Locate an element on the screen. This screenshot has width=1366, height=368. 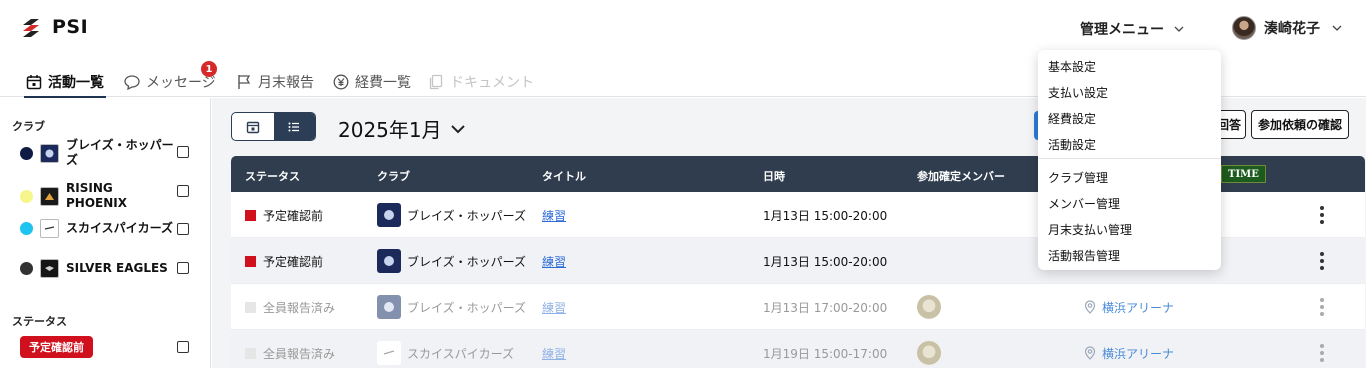
status-heading: ステータス is located at coordinates (39, 321).